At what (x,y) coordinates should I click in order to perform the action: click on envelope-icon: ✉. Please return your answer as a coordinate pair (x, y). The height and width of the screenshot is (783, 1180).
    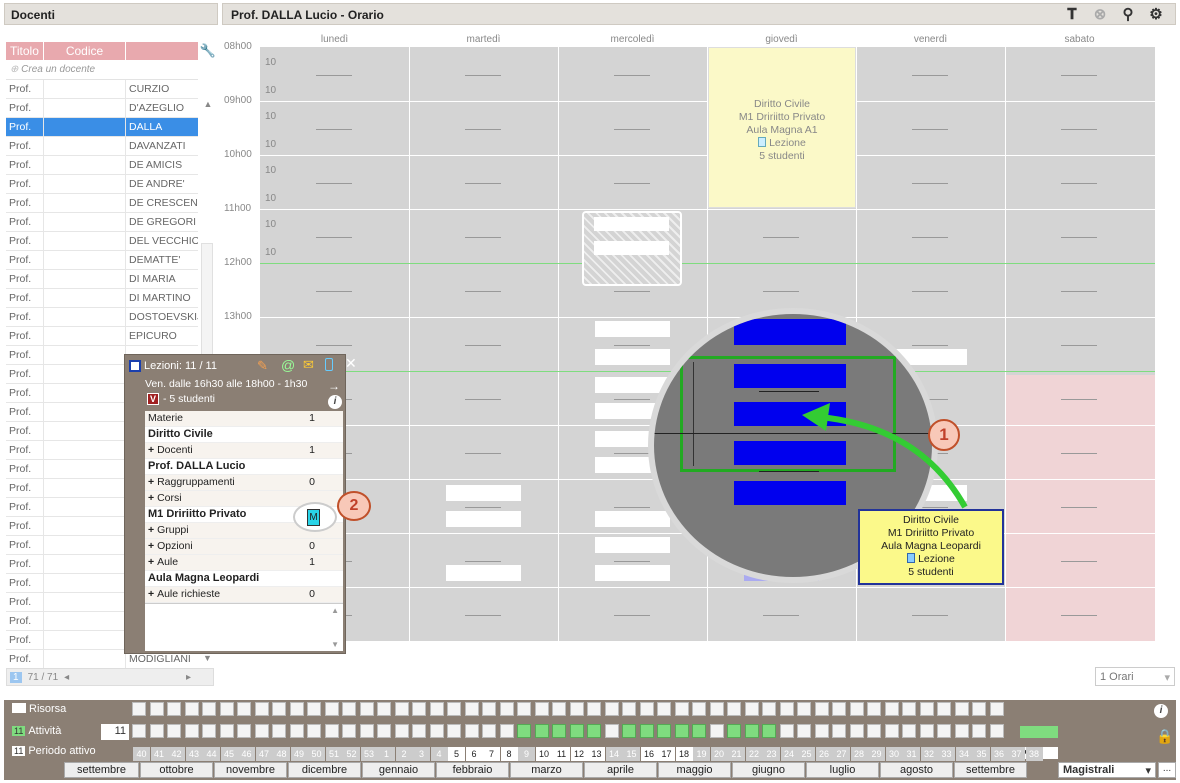
    Looking at the image, I should click on (308, 365).